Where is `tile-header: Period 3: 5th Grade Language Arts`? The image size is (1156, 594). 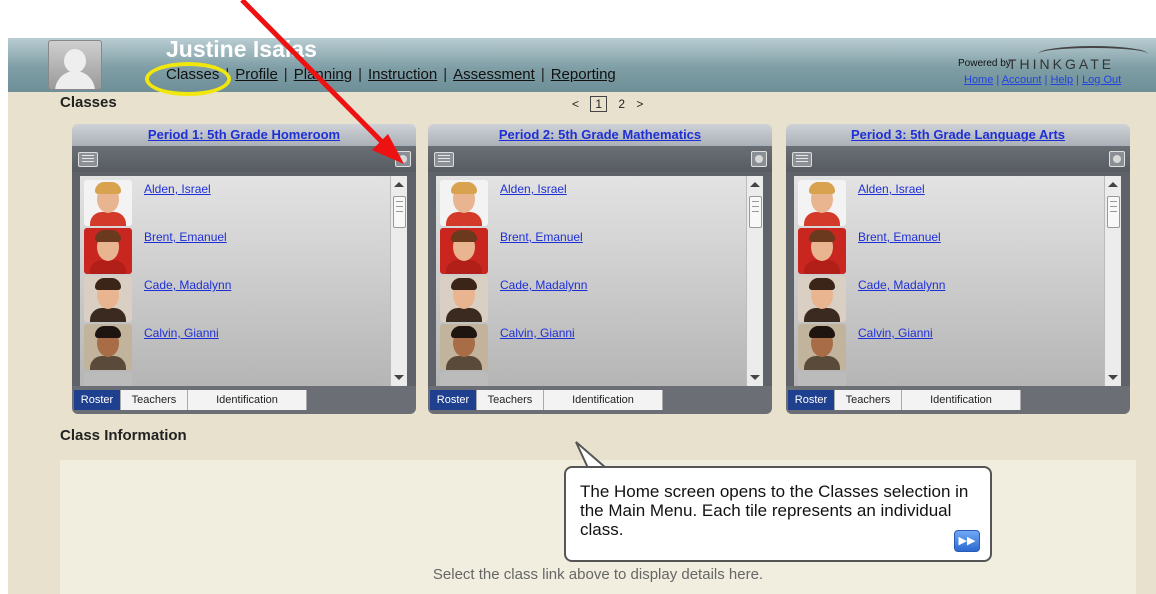
tile-header: Period 3: 5th Grade Language Arts is located at coordinates (958, 135).